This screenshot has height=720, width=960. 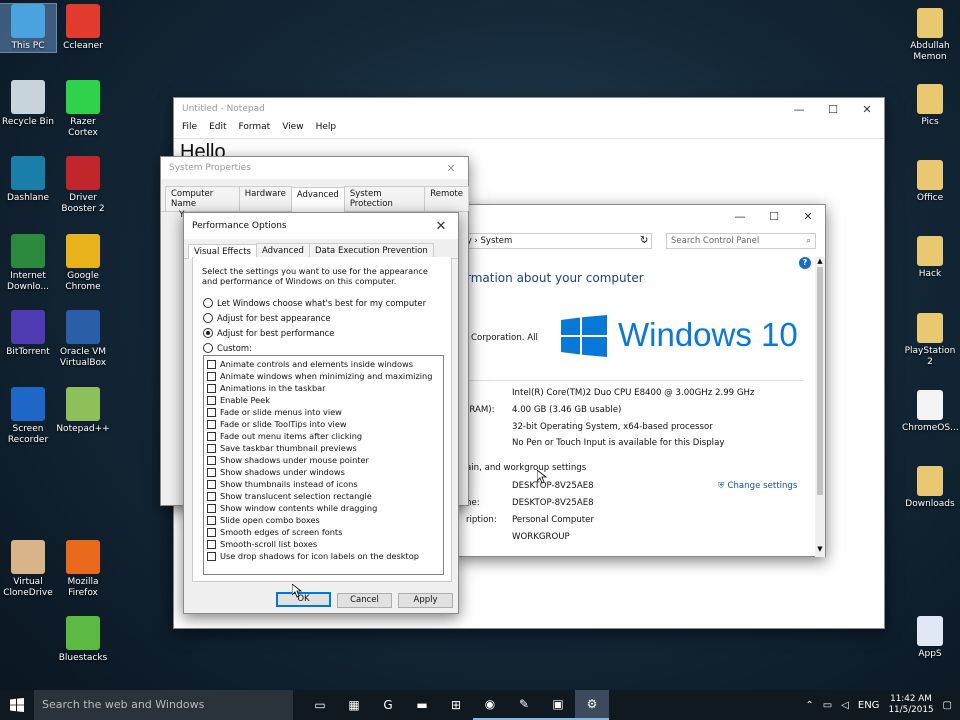 I want to click on system-title-bar: — ☐ ✕, so click(x=640, y=216).